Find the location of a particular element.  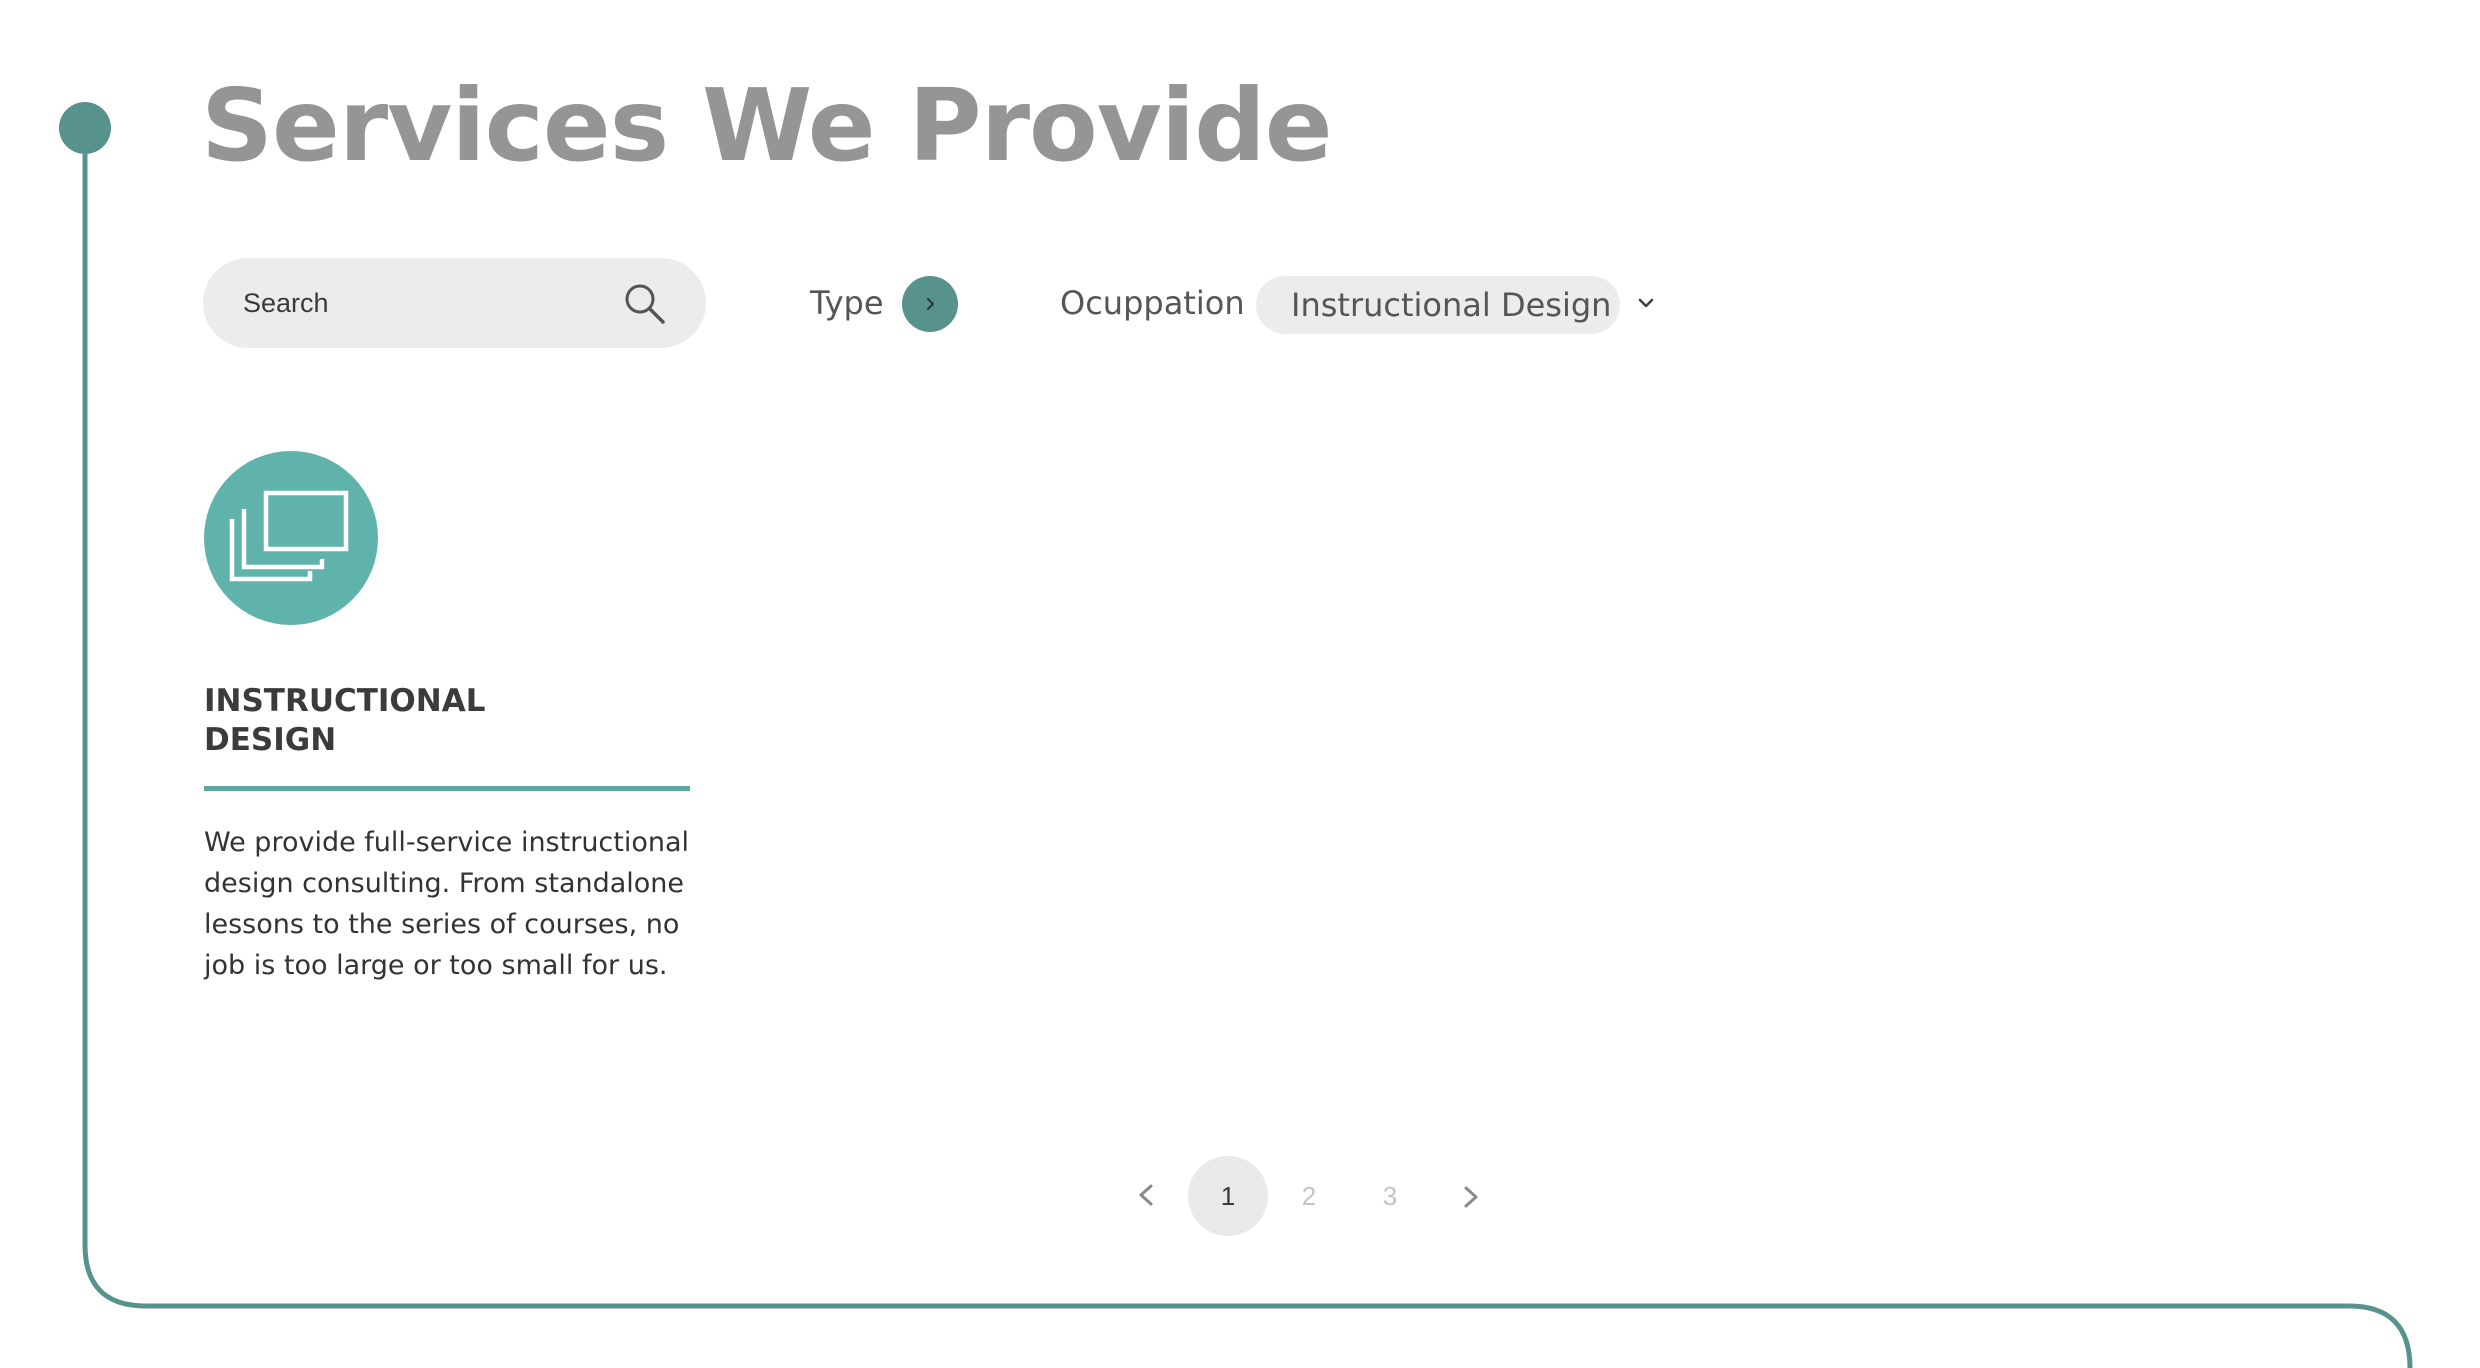

occupation-select: Instructional Design is located at coordinates (1438, 305).